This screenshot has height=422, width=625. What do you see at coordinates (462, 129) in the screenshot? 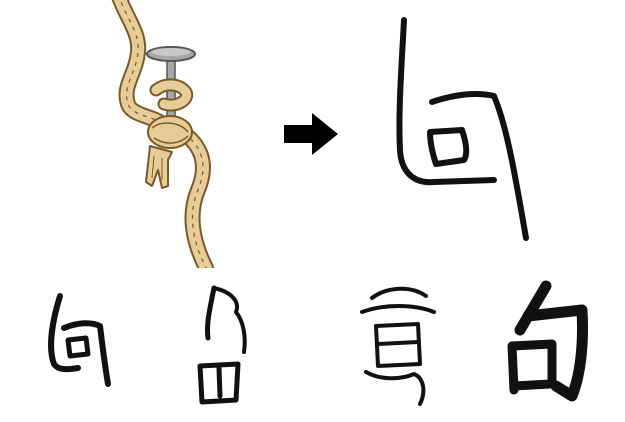
I see `pictograph-glyph` at bounding box center [462, 129].